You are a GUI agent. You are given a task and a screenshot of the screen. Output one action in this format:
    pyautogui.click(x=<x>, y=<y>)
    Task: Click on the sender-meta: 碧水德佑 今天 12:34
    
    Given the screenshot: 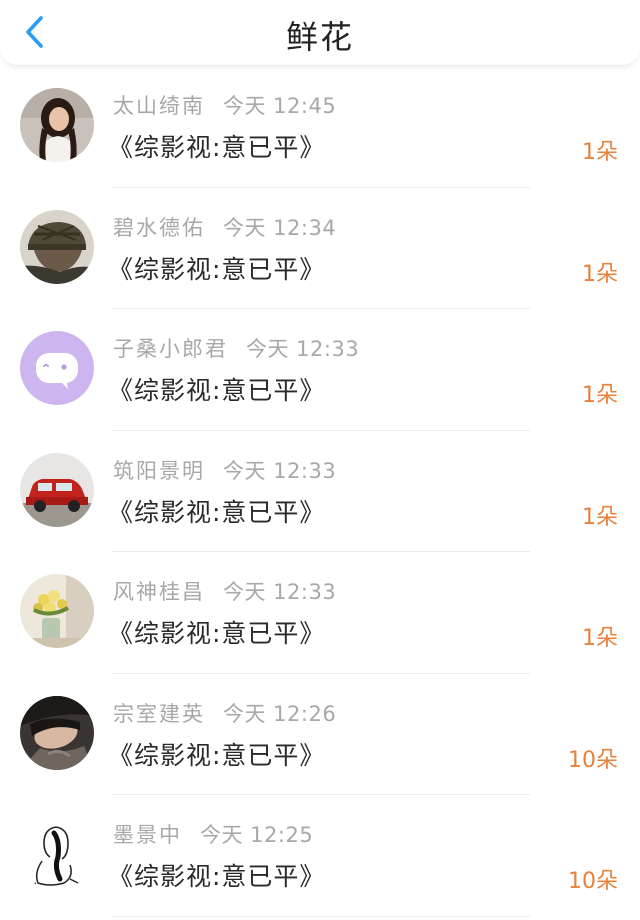 What is the action you would take?
    pyautogui.click(x=224, y=227)
    